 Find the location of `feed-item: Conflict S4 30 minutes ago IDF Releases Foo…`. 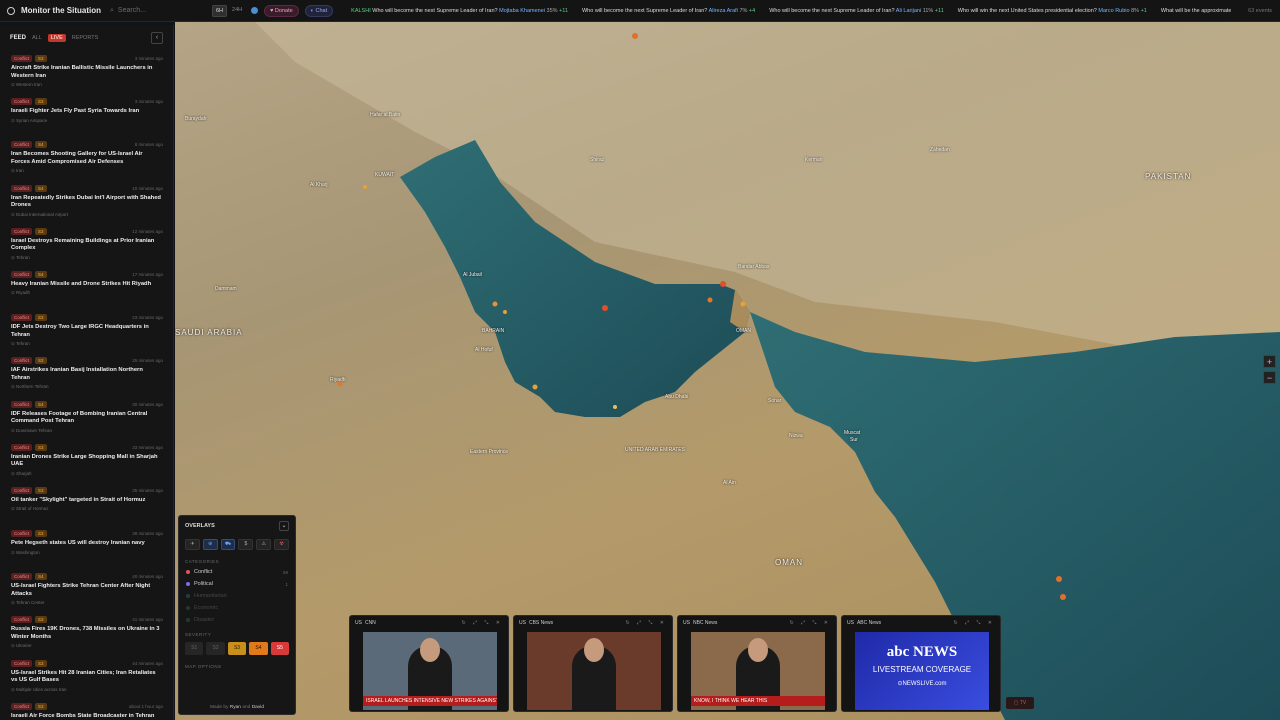

feed-item: Conflict S4 30 minutes ago IDF Releases Foo… is located at coordinates (86, 416).